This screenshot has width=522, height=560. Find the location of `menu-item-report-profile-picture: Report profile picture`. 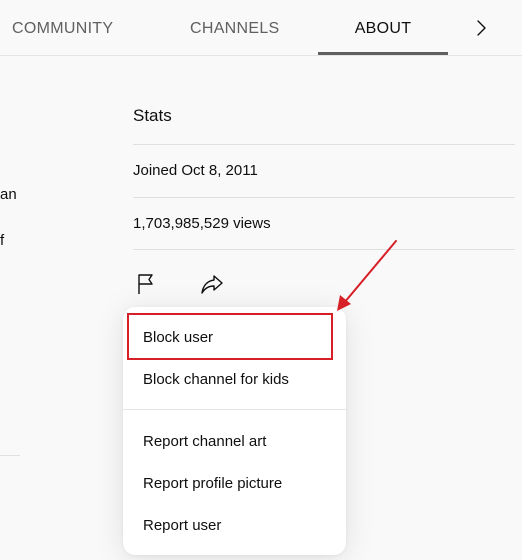

menu-item-report-profile-picture: Report profile picture is located at coordinates (234, 484).